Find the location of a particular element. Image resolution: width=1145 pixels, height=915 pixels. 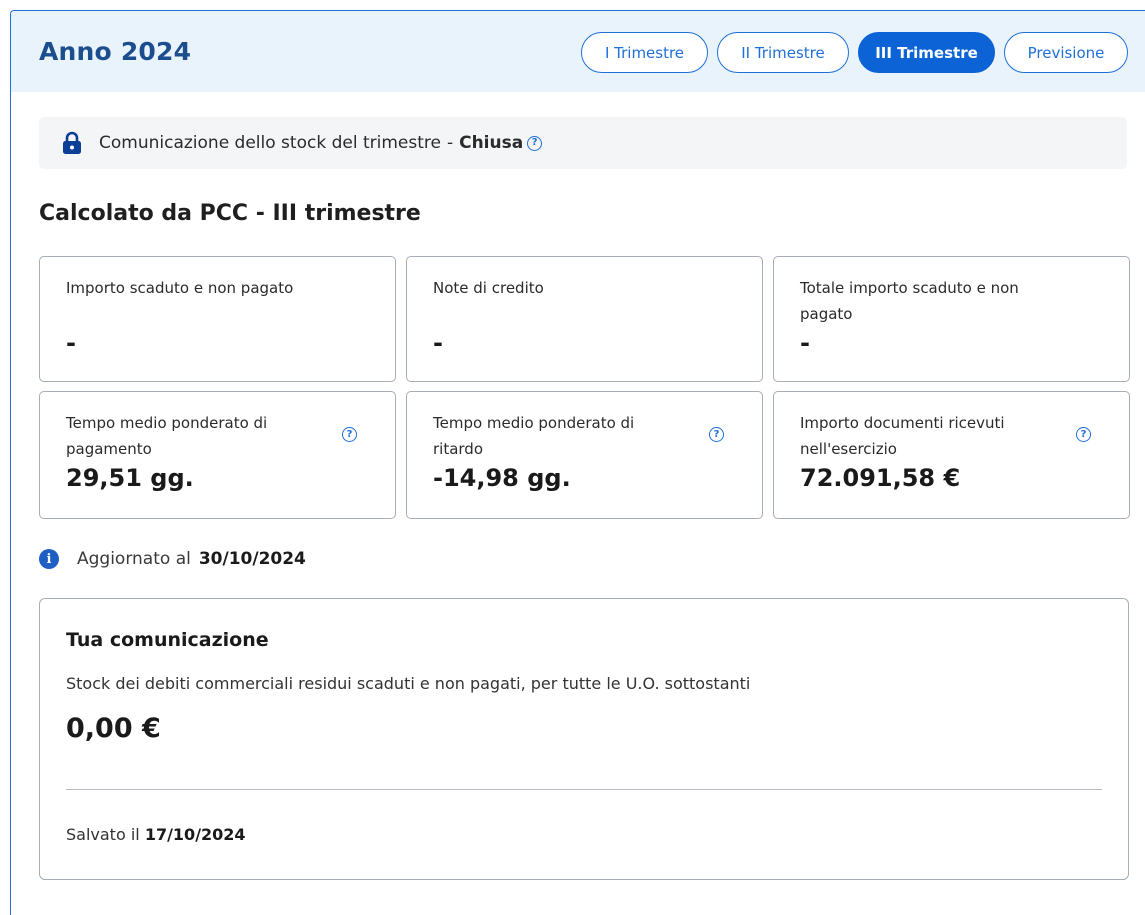

metric-label: Importo scaduto e non pagato is located at coordinates (180, 288).